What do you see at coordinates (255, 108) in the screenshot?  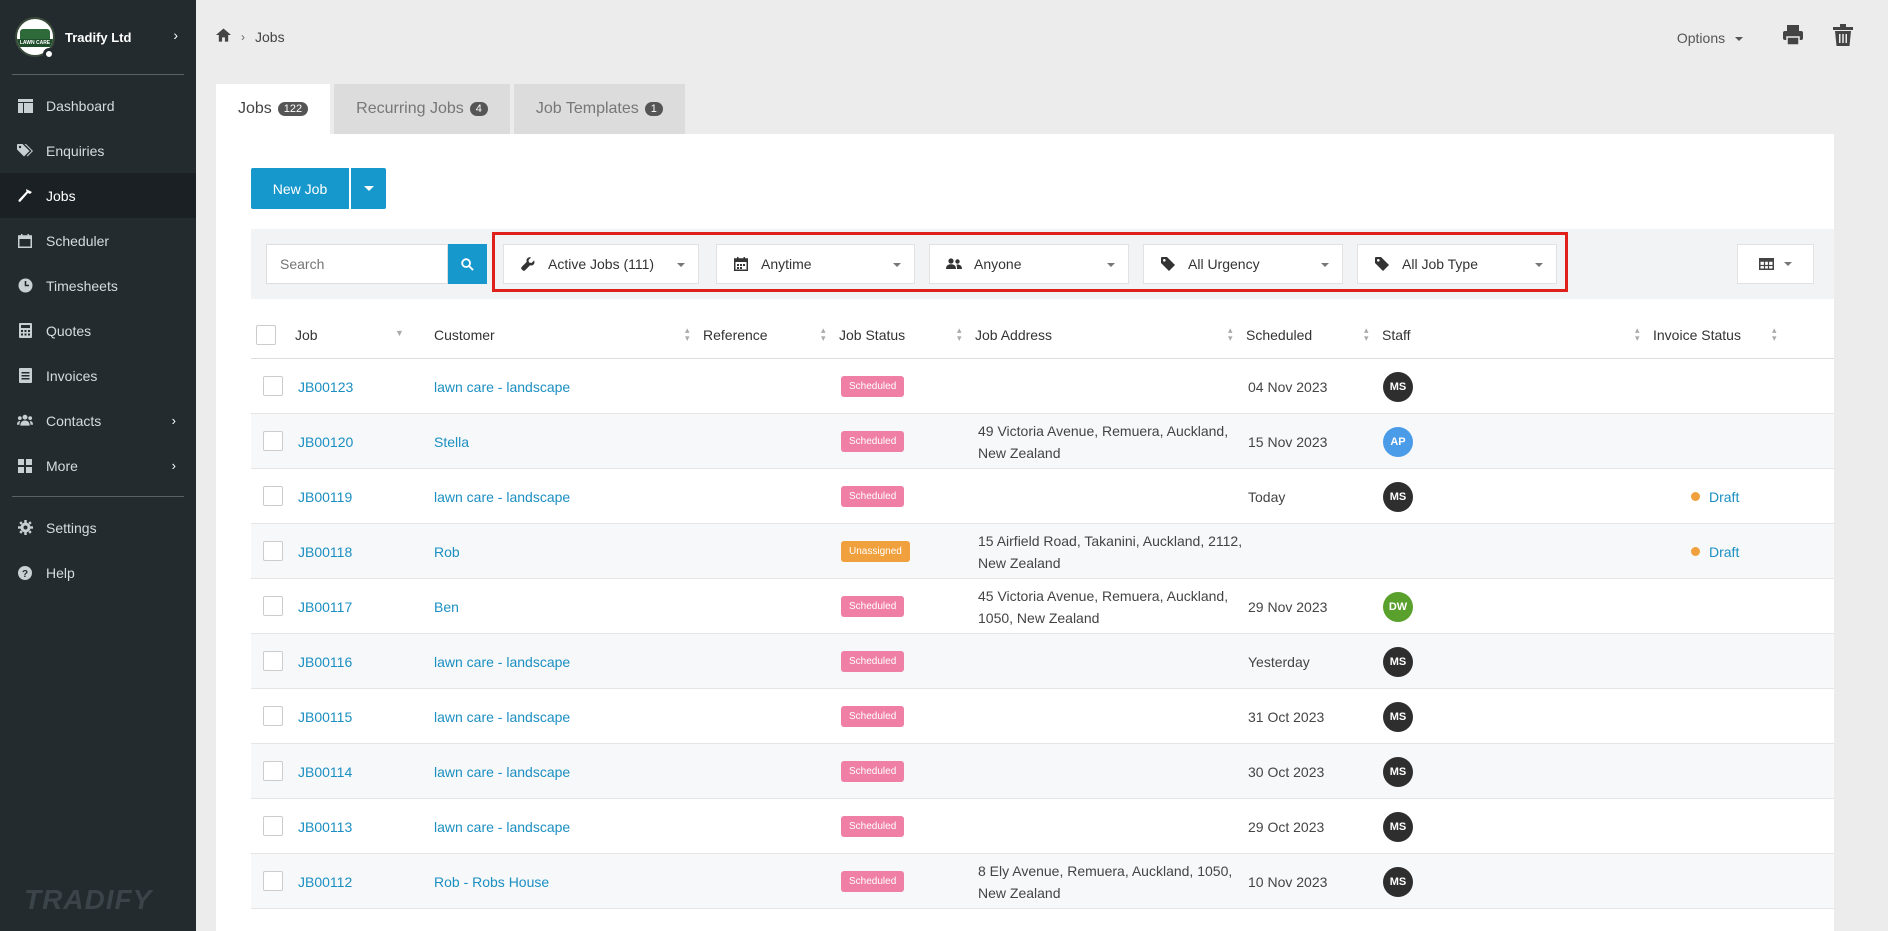 I see `tab-label: Jobs` at bounding box center [255, 108].